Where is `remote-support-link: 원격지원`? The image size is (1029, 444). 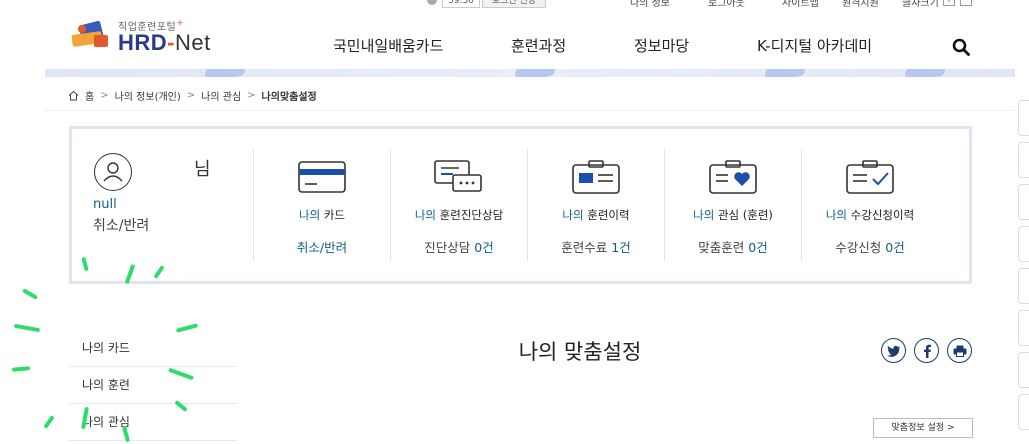
remote-support-link: 원격지원 is located at coordinates (860, 4).